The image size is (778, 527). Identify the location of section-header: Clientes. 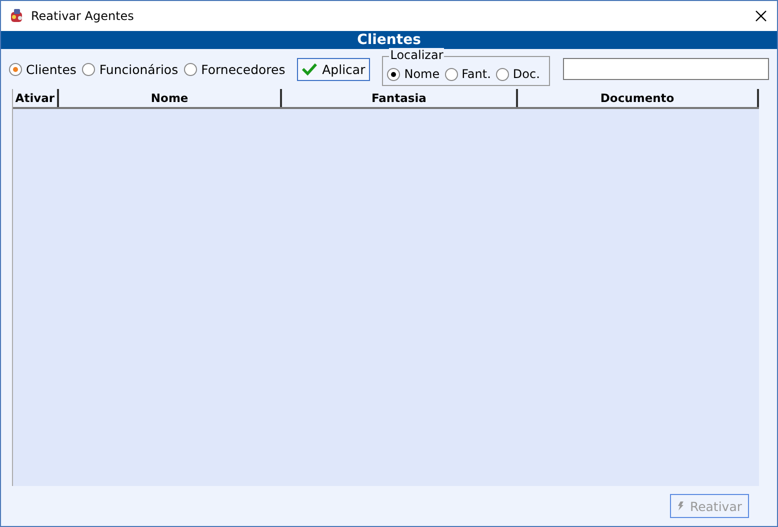
(389, 40).